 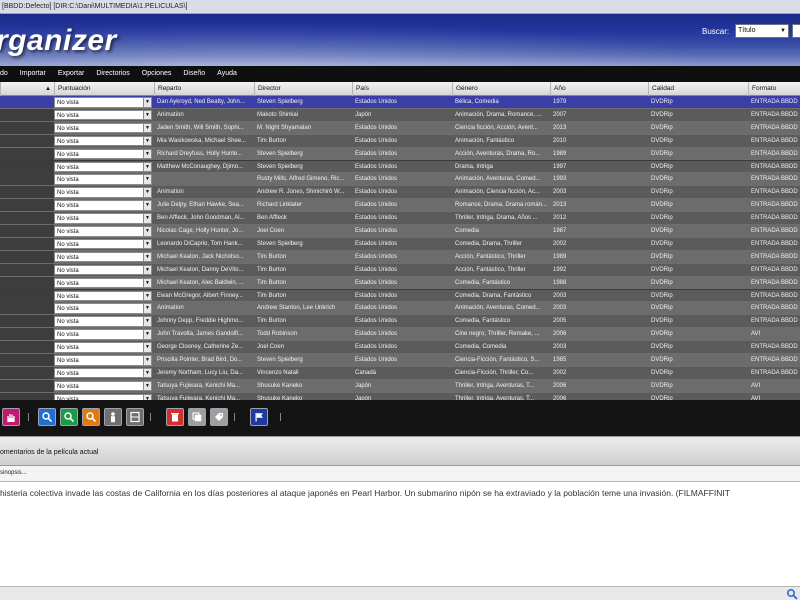 What do you see at coordinates (71, 74) in the screenshot?
I see `menu-item-export: Exportar` at bounding box center [71, 74].